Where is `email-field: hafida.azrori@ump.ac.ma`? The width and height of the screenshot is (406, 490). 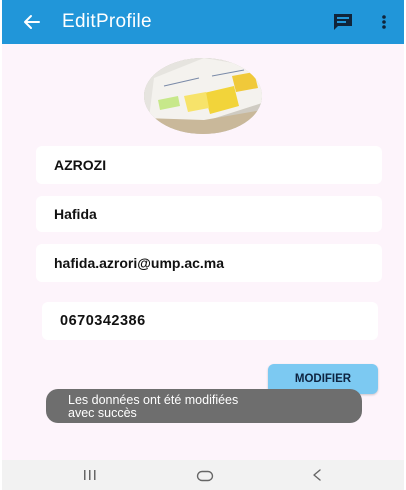
email-field: hafida.azrori@ump.ac.ma is located at coordinates (209, 263).